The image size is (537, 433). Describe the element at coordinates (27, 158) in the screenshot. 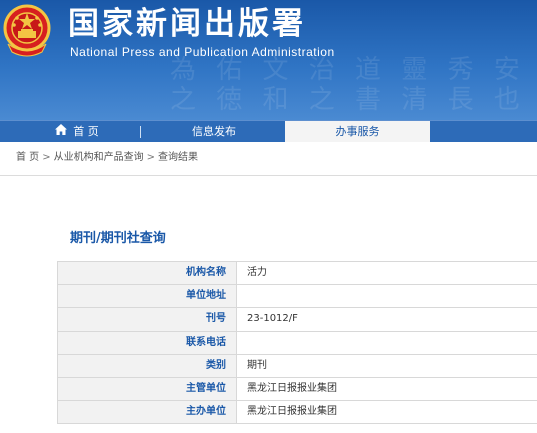

I see `breadcrumb-home: 首 页` at that location.